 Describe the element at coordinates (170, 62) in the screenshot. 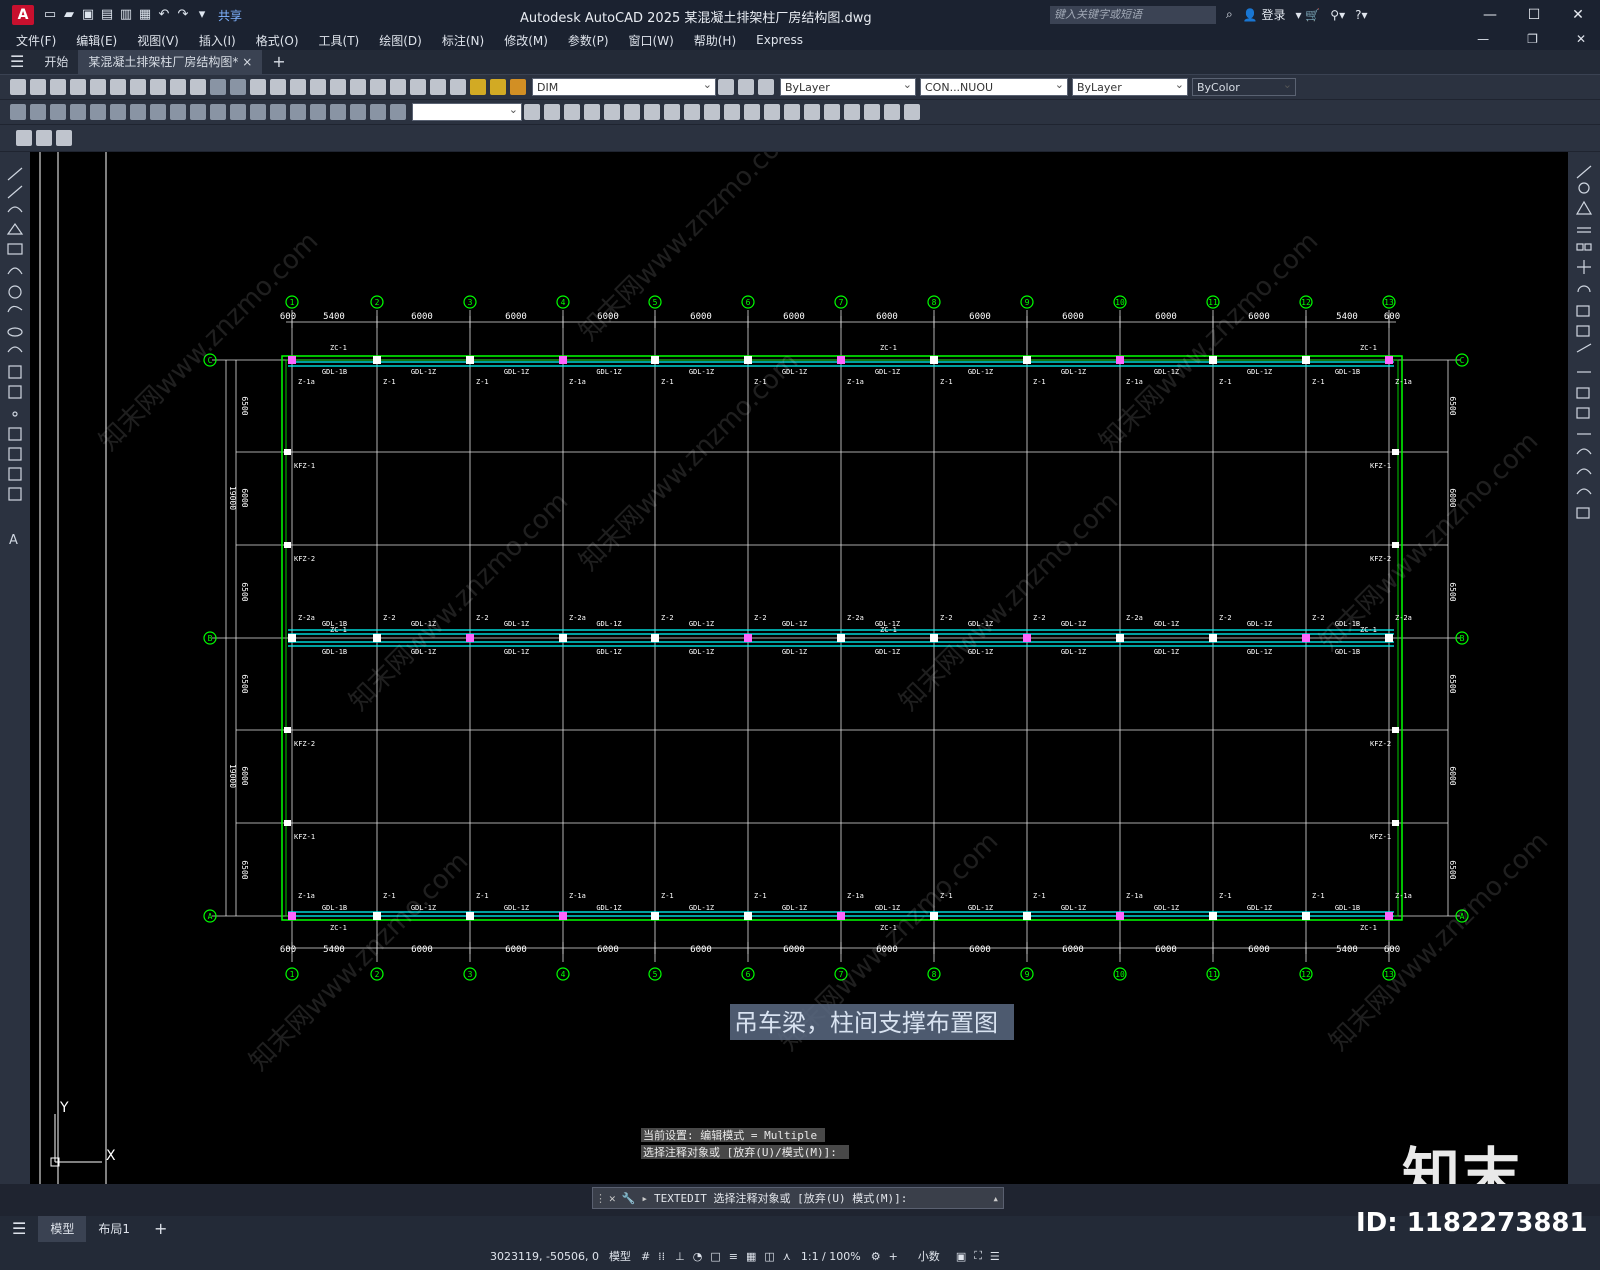

I see `tab-active-drawing: 某混凝土排架柱厂房结构图* ×` at that location.